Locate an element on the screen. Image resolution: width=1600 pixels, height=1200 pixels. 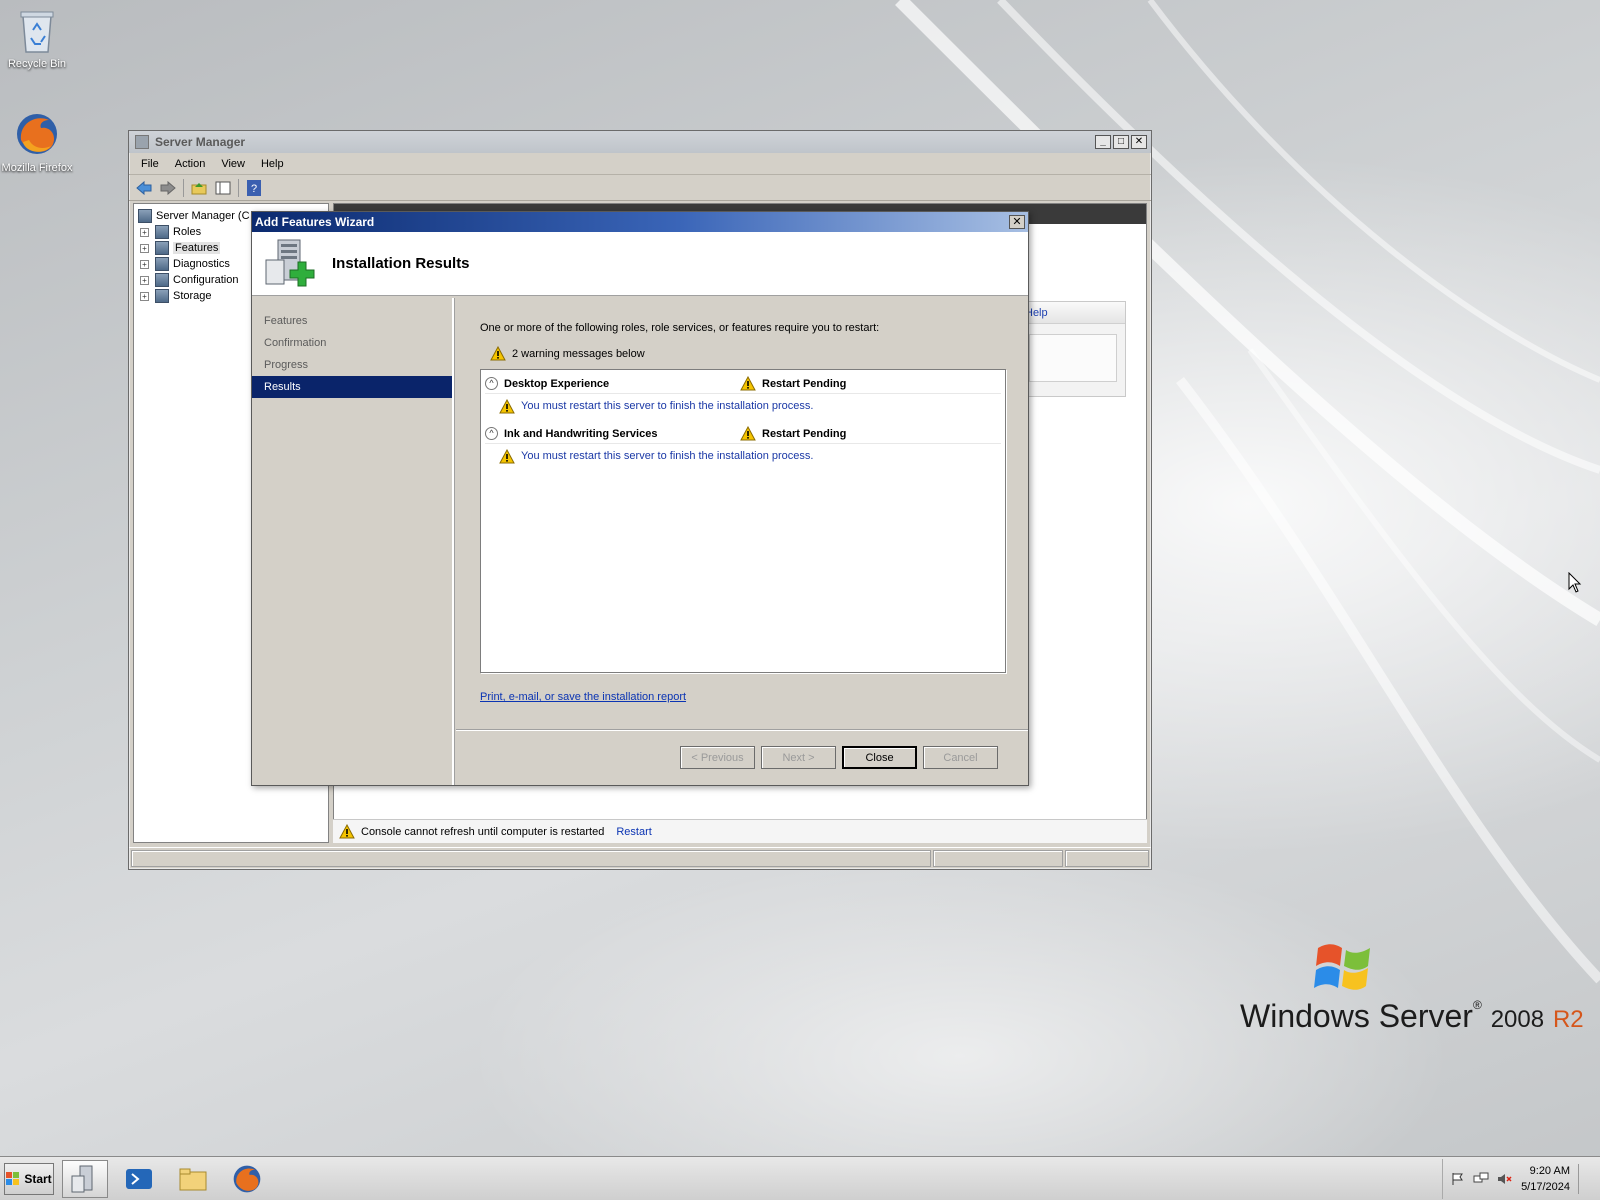
wizard-page-title: Installation Results is located at coordinates (401, 263).